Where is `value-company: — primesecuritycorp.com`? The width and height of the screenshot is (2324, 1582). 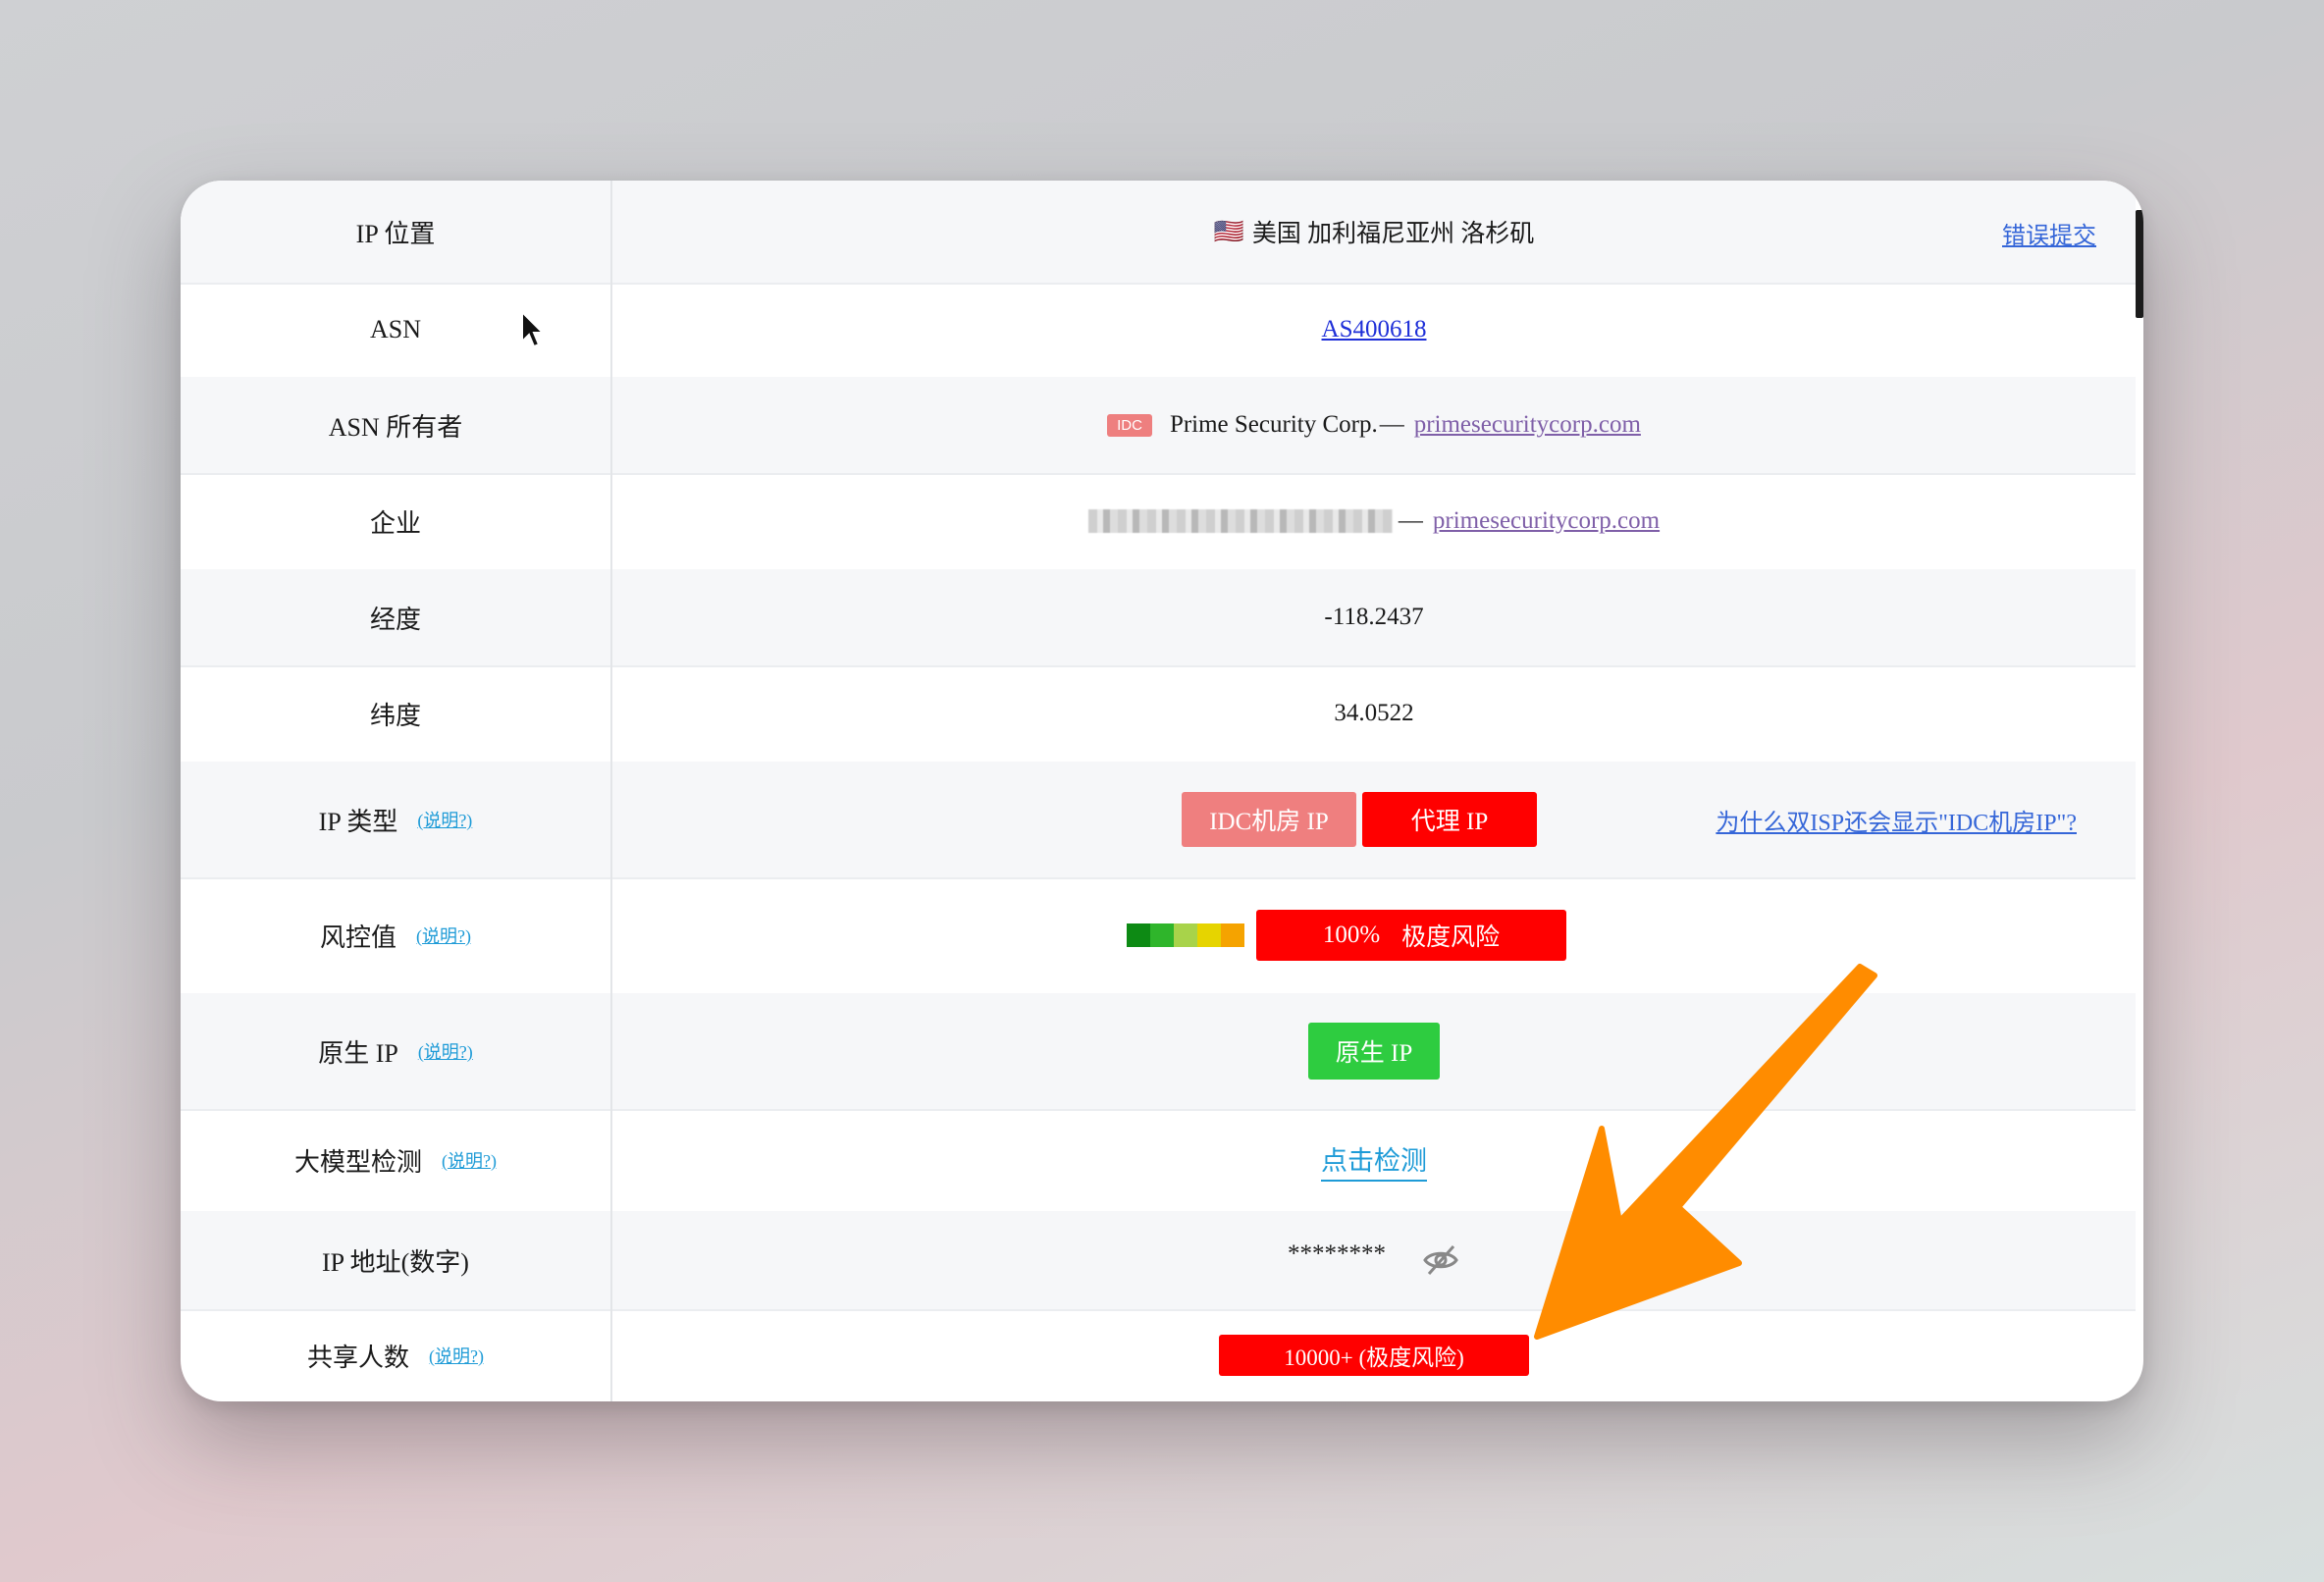
value-company: — primesecuritycorp.com is located at coordinates (1374, 521).